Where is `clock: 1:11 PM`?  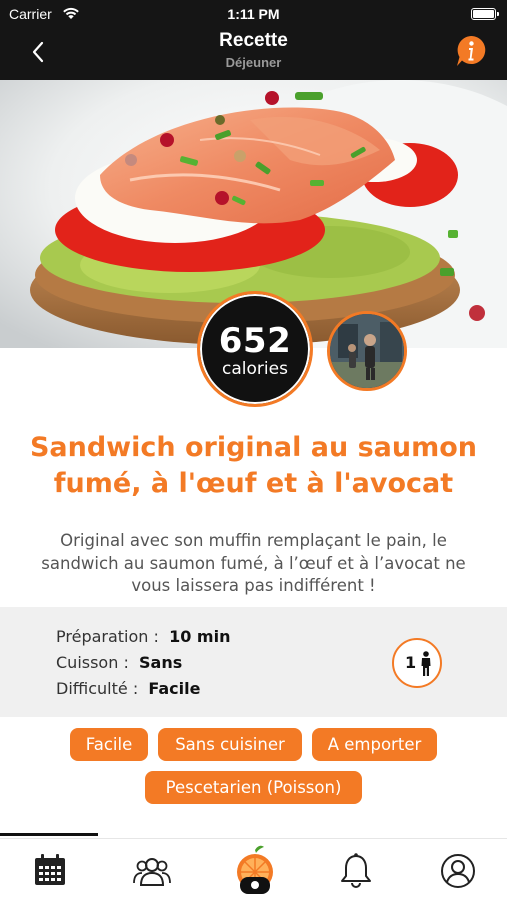 clock: 1:11 PM is located at coordinates (253, 14).